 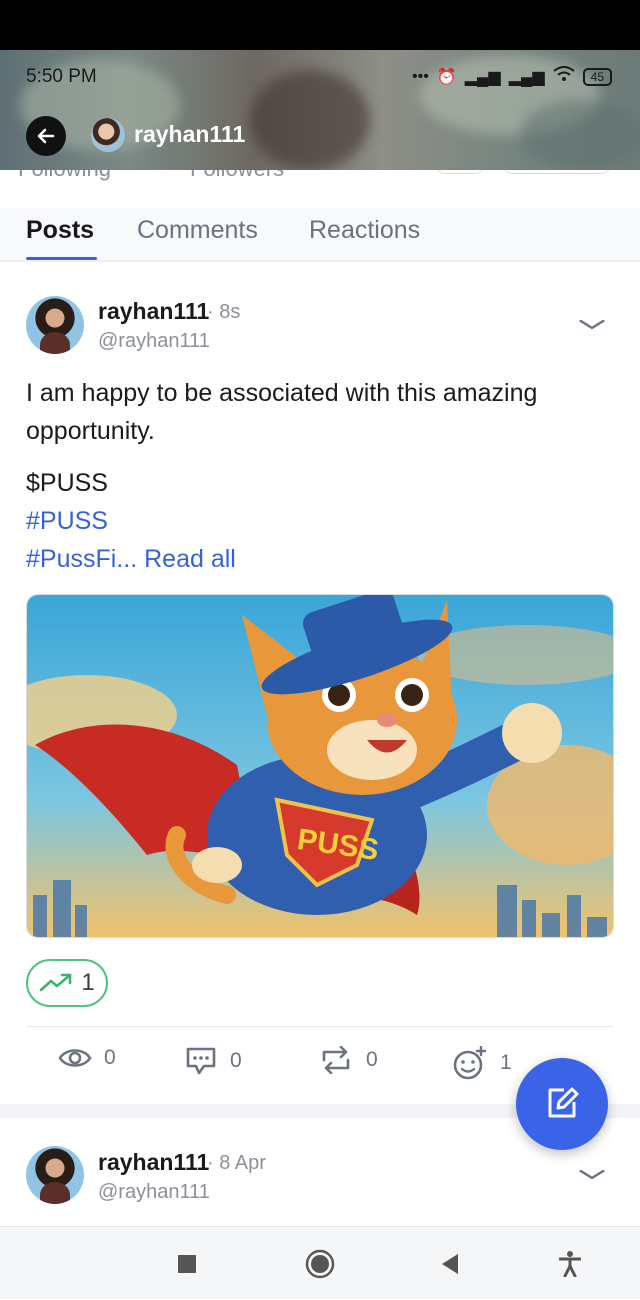 I want to click on post-timestamp-2: · 8 Apr, so click(x=236, y=1163).